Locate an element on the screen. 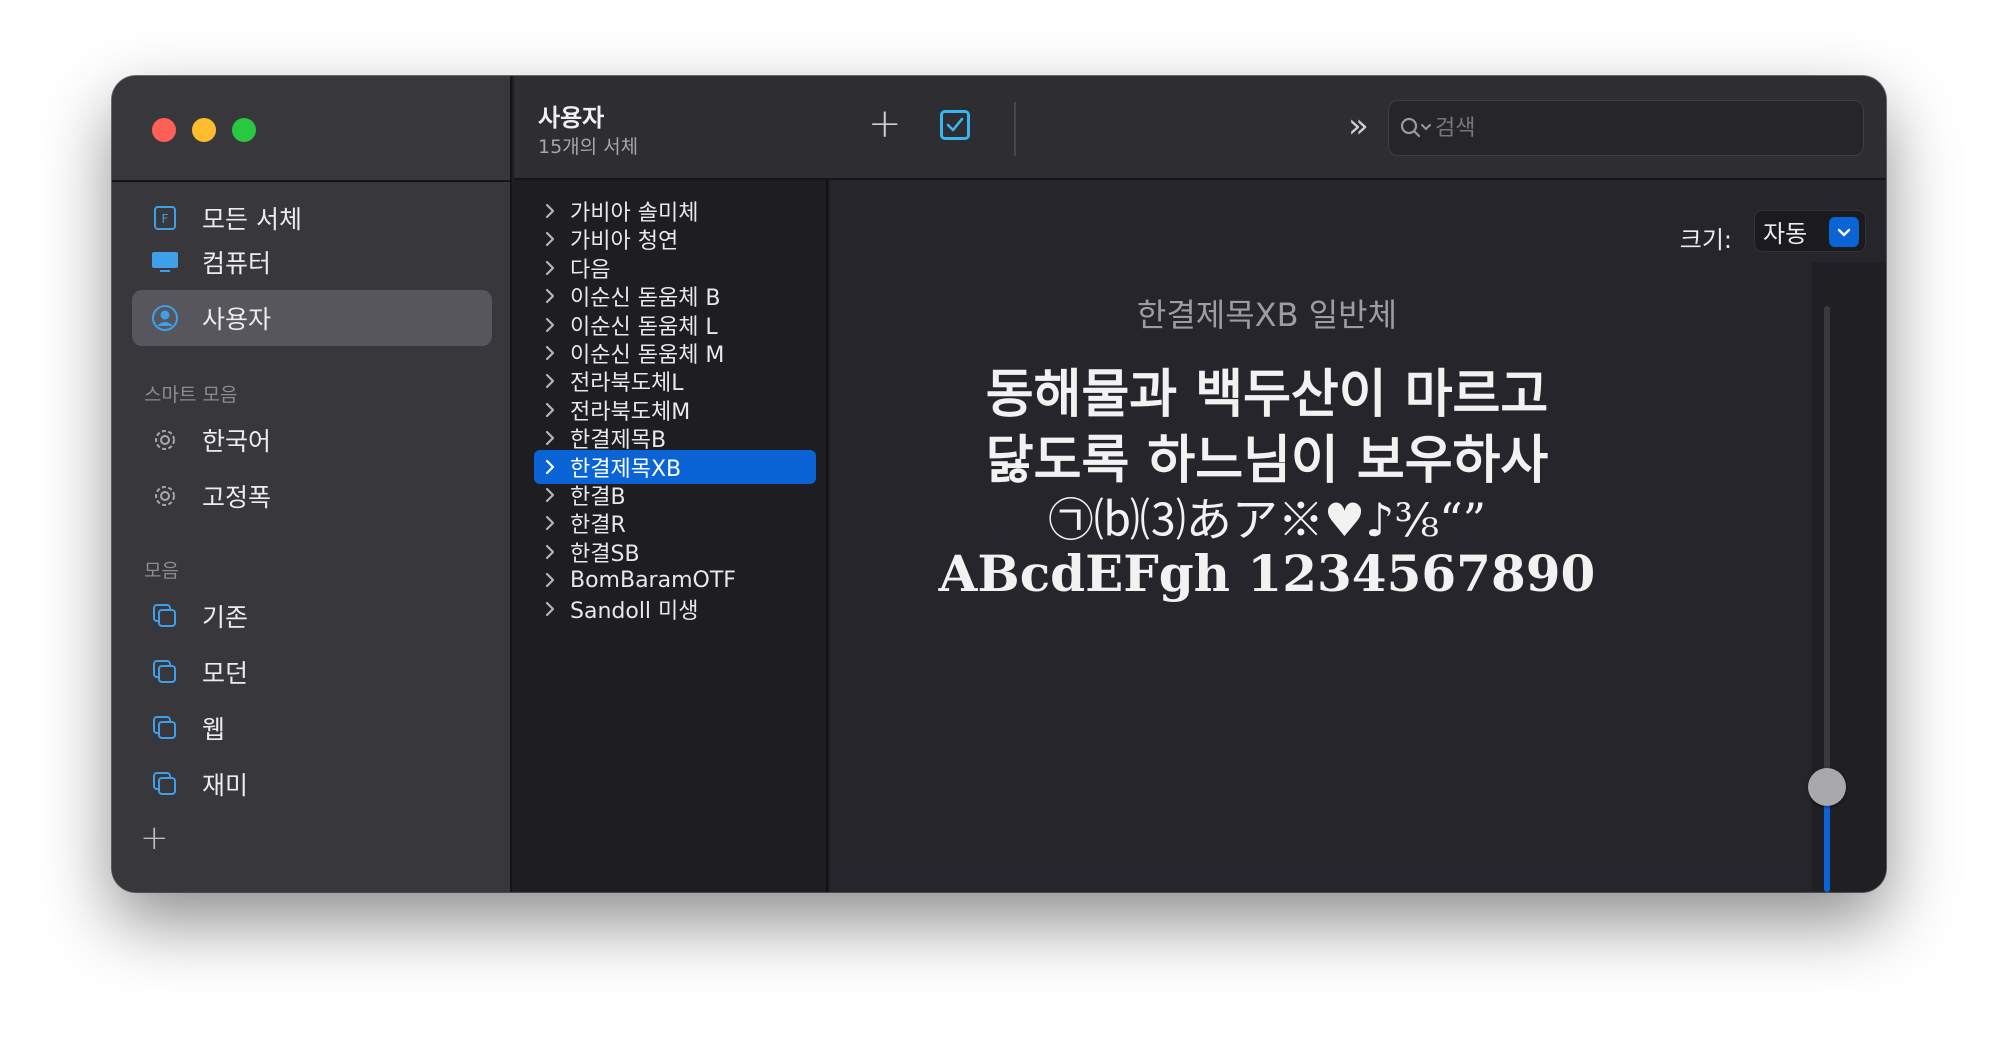 Image resolution: width=1998 pixels, height=1040 pixels. sidebar-divider is located at coordinates (311, 181).